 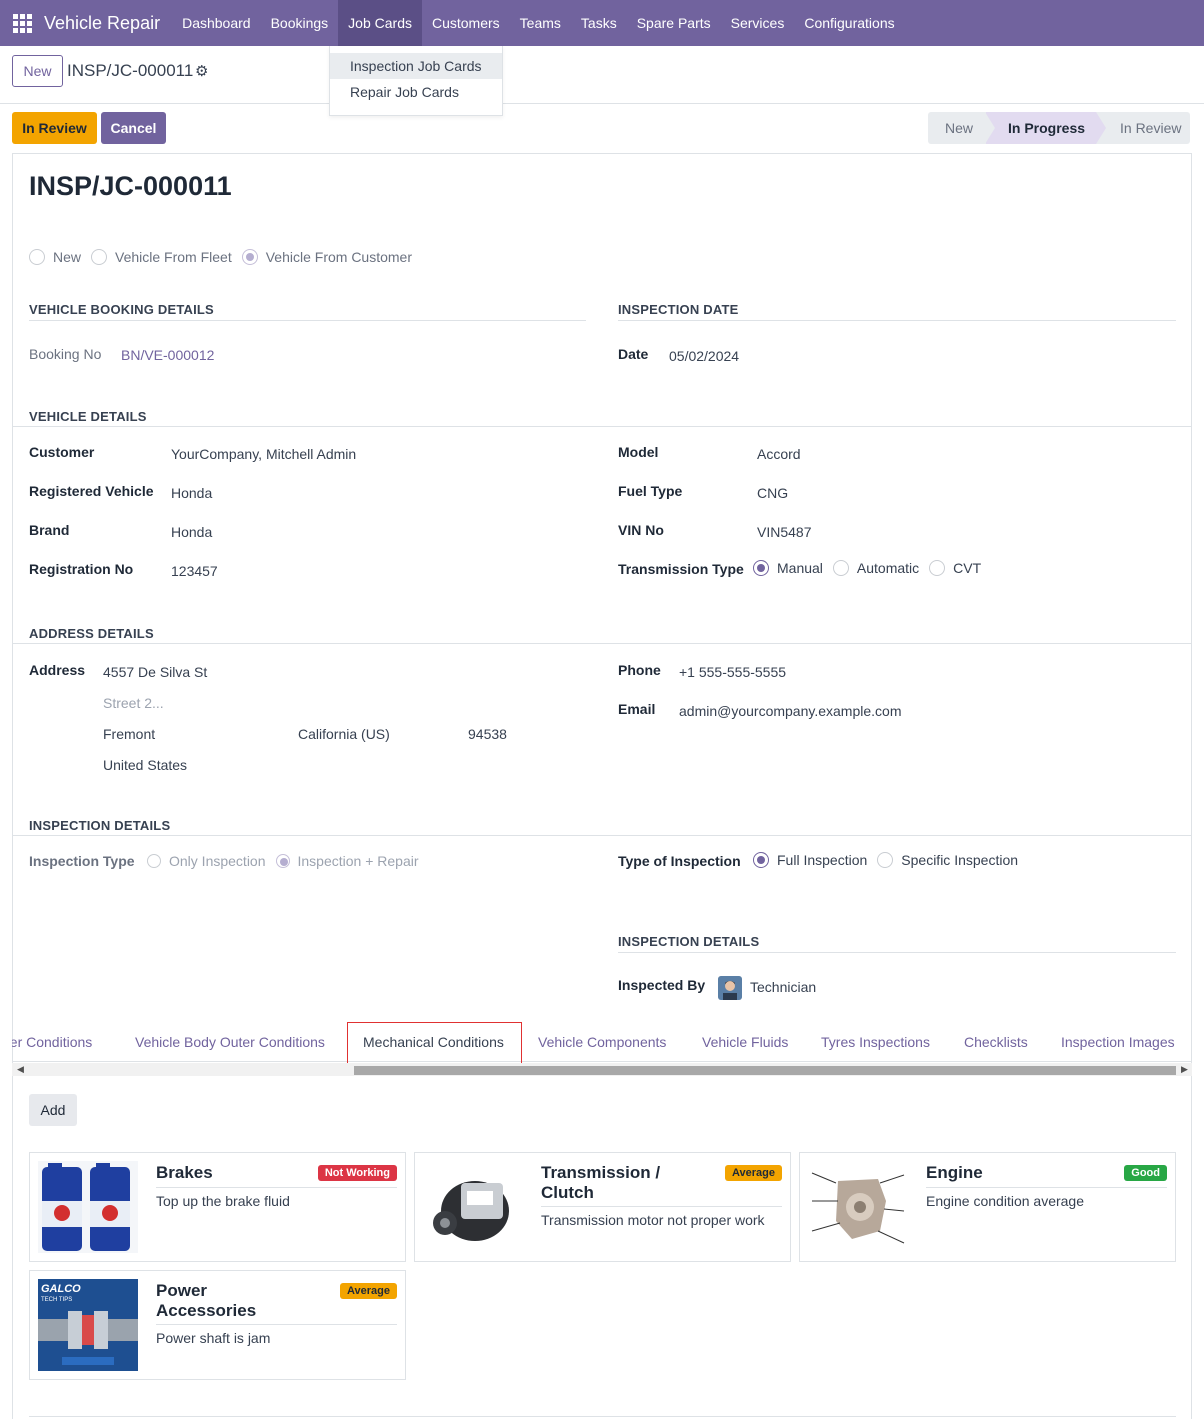 I want to click on tab-inspection-images: Inspection Images, so click(x=1118, y=1042).